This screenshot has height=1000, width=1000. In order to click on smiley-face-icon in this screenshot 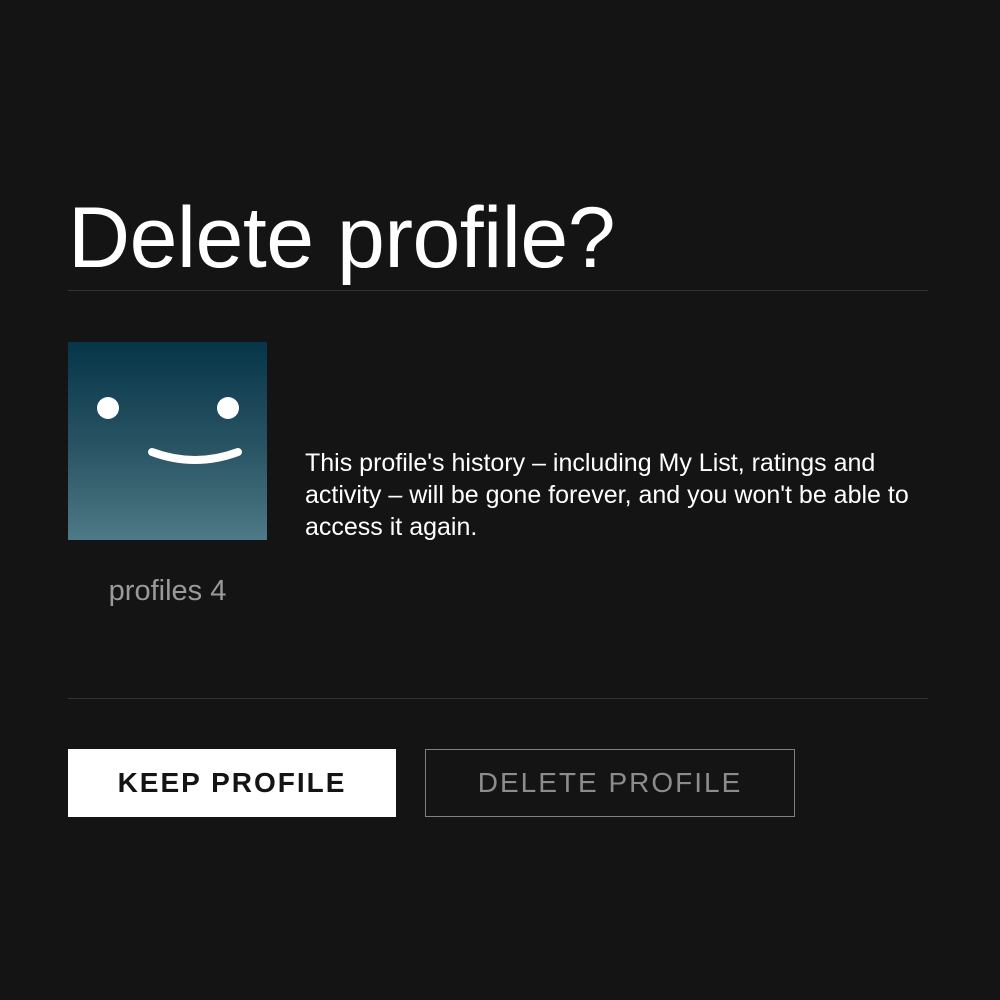, I will do `click(169, 430)`.